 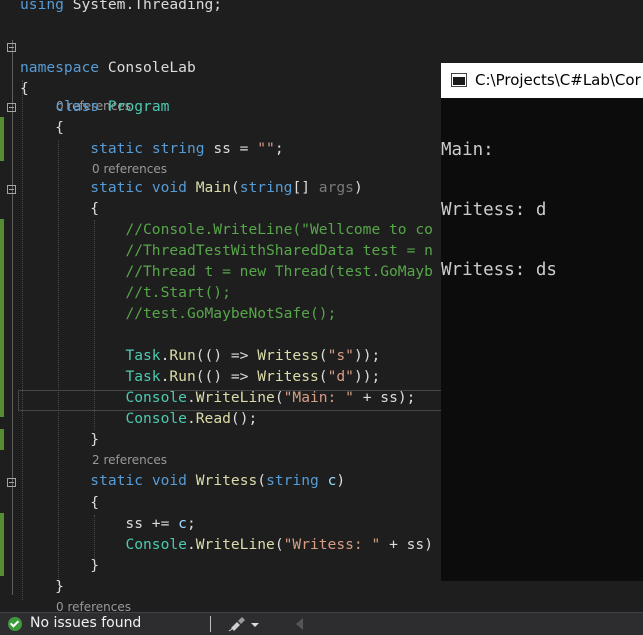 I want to click on console-line: Writess: ds, so click(x=499, y=270).